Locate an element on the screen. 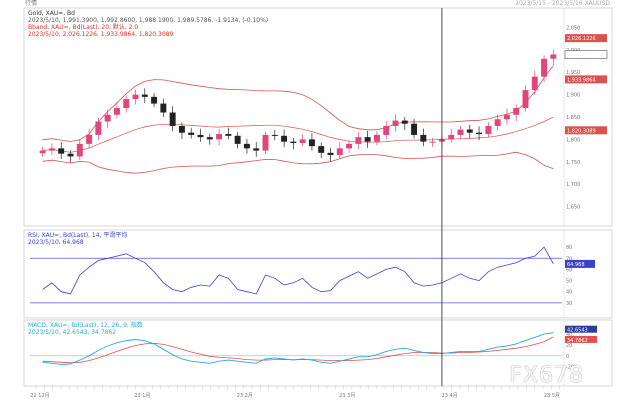 The width and height of the screenshot is (640, 400). price-axis-tick-label: 1,850 is located at coordinates (573, 118).